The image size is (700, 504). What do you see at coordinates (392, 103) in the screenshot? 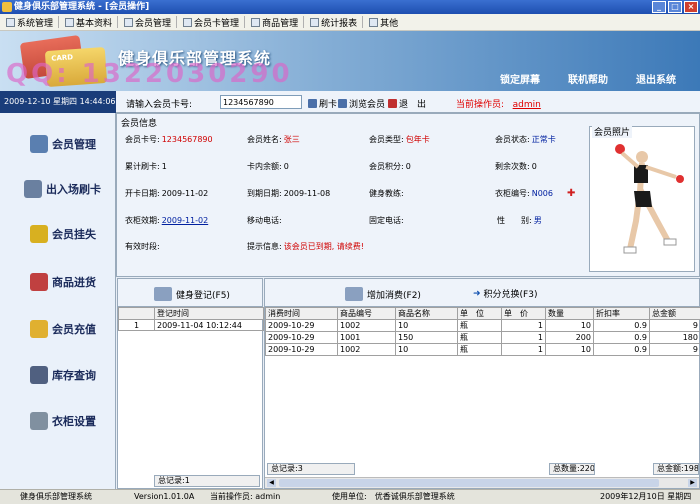
I see `exit-icon` at bounding box center [392, 103].